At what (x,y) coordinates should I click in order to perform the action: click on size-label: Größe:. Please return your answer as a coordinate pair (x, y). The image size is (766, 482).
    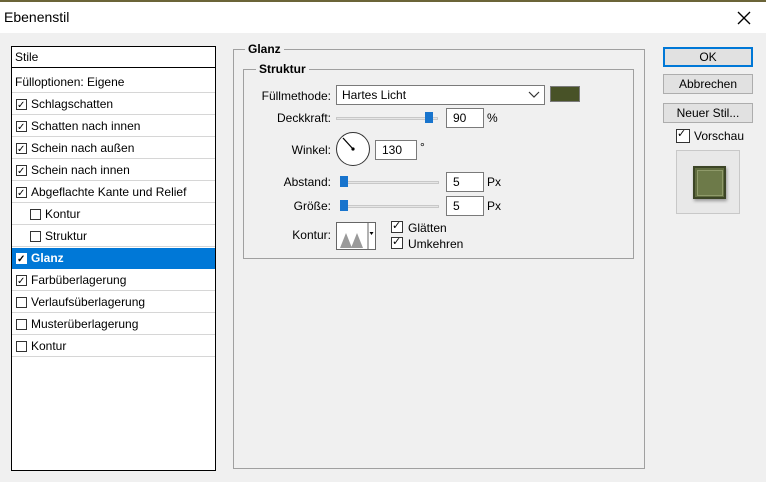
    Looking at the image, I should click on (312, 206).